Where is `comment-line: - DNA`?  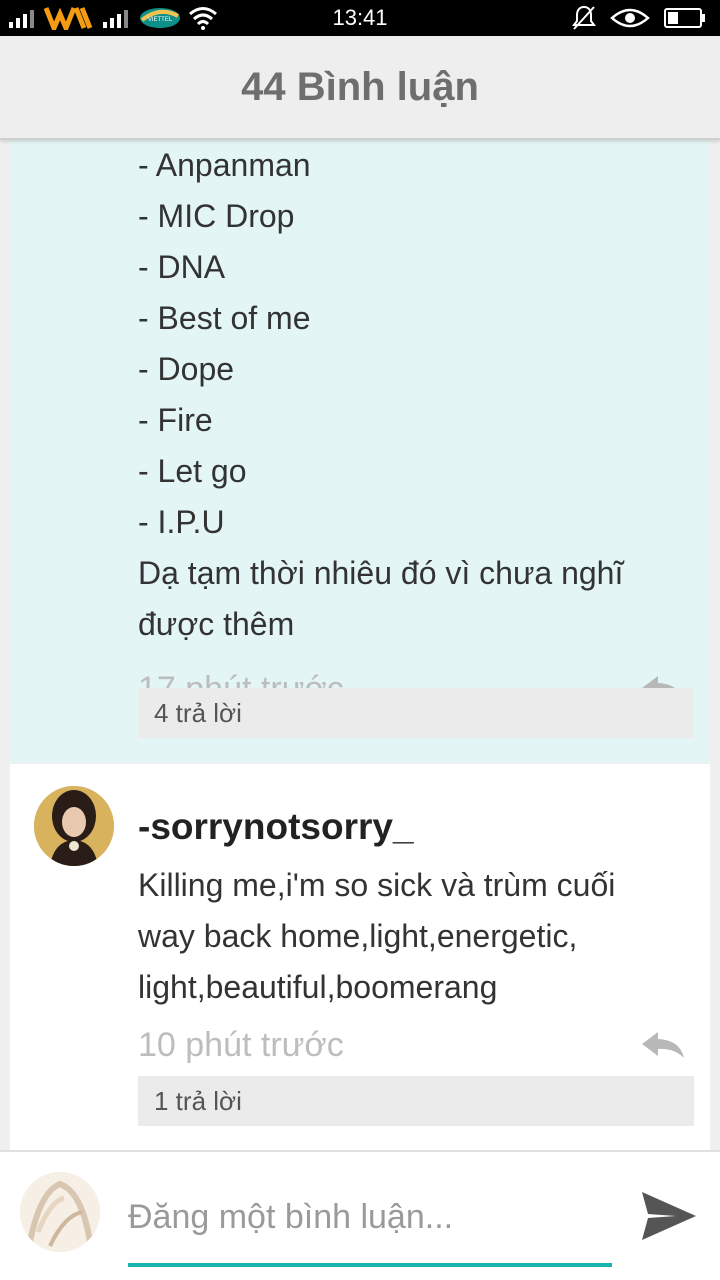 comment-line: - DNA is located at coordinates (182, 267).